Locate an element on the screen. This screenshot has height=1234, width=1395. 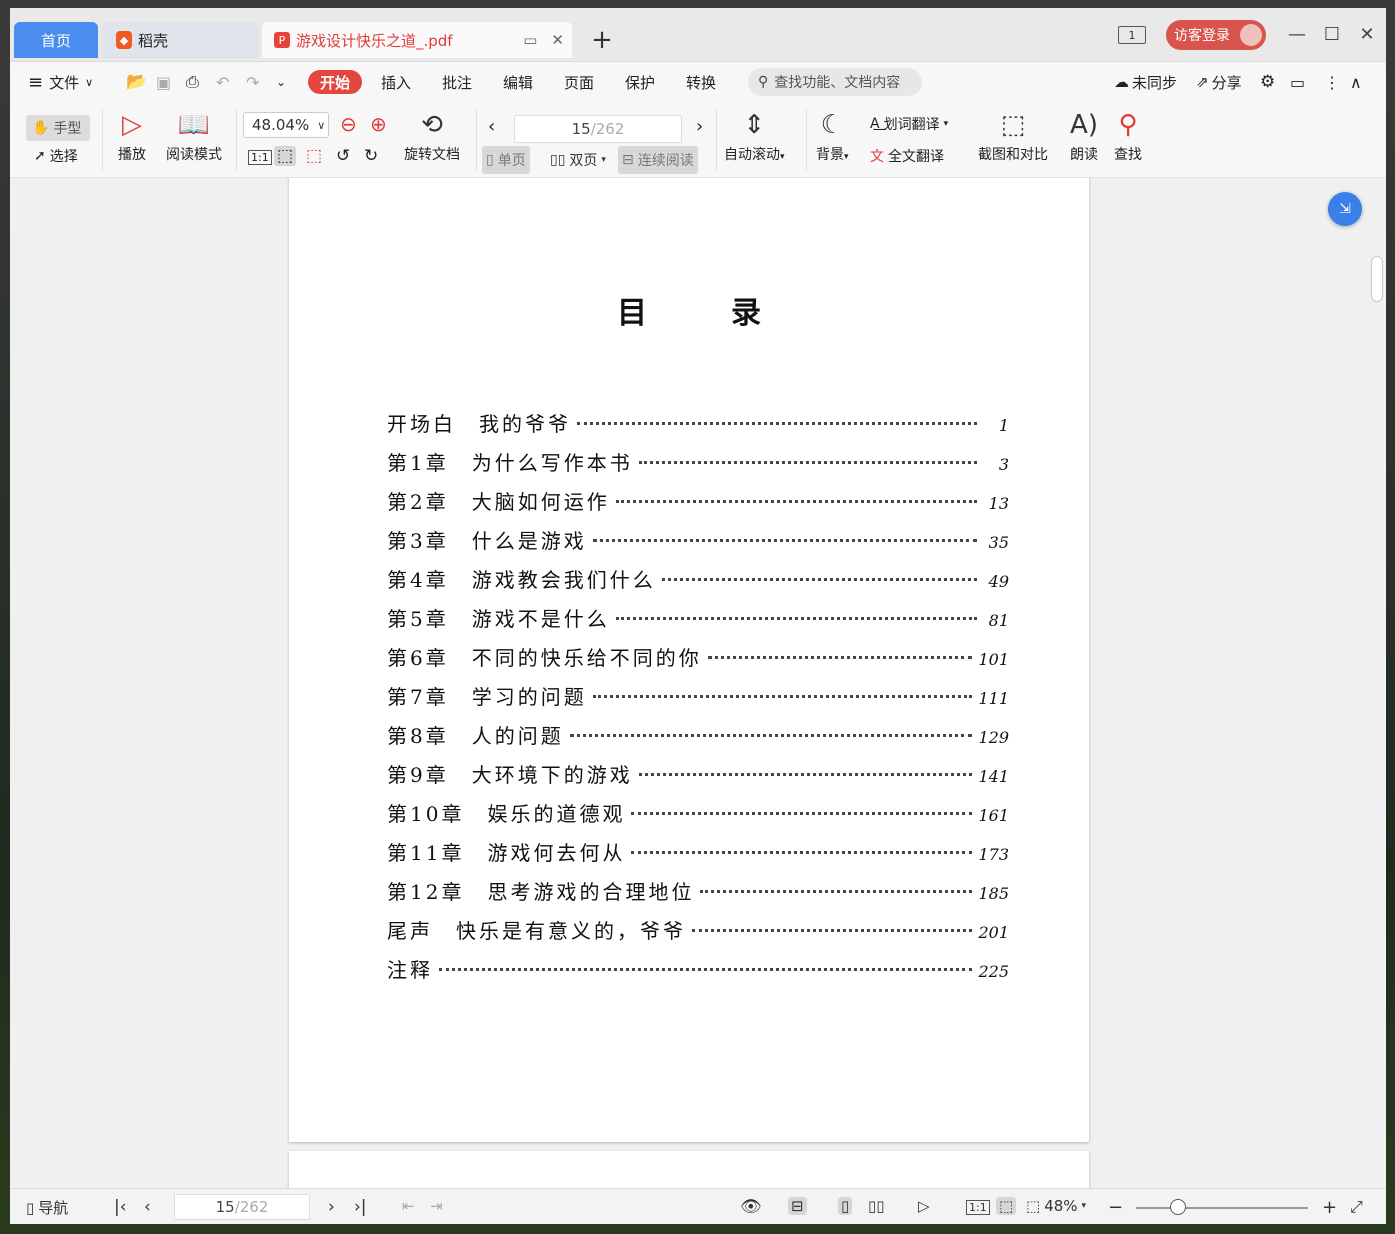
toc-row: 第4章 游戏教会我们什么 49 is located at coordinates (698, 583).